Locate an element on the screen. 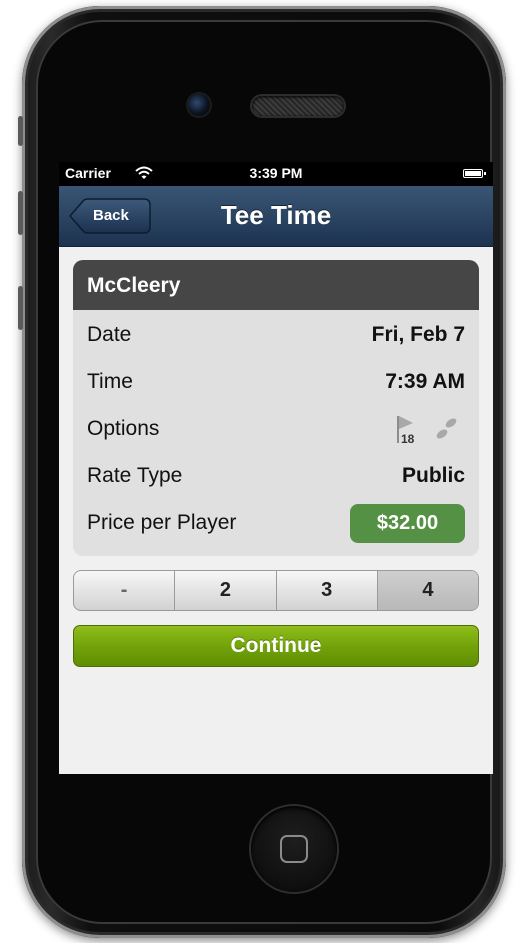 Image resolution: width=526 pixels, height=943 pixels. silent-switch is located at coordinates (20, 131).